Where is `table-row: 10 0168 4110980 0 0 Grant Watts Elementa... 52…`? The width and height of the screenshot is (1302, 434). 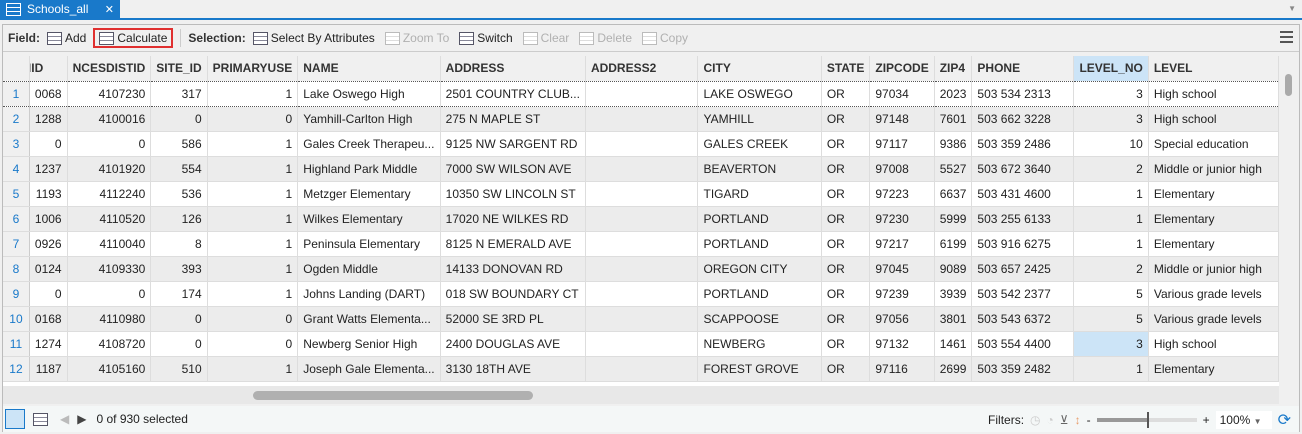 table-row: 10 0168 4110980 0 0 Grant Watts Elementa... 52… is located at coordinates (641, 319).